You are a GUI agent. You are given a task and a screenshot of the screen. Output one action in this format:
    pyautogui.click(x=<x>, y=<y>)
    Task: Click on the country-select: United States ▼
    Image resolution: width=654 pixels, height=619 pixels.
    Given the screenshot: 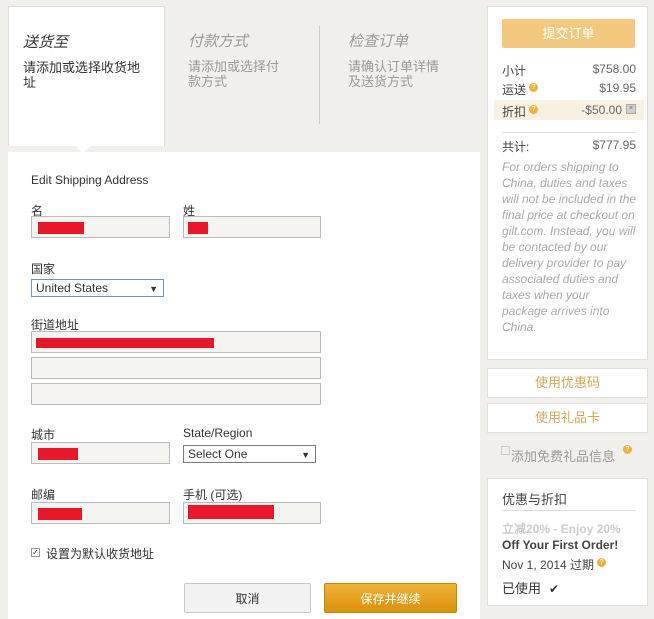 What is the action you would take?
    pyautogui.click(x=97, y=288)
    